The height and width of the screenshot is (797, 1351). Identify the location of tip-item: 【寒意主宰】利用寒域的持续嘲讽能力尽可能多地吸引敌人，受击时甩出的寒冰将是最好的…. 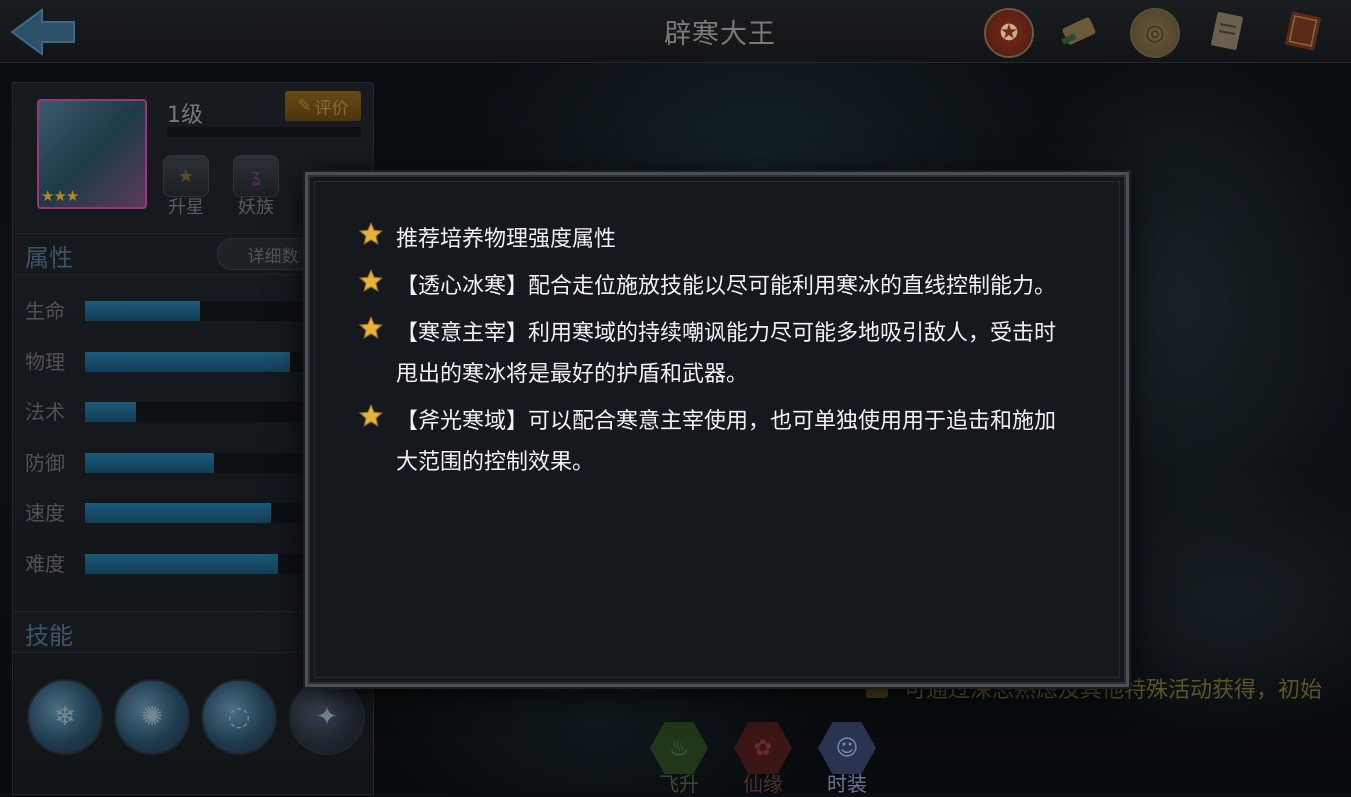
(708, 354).